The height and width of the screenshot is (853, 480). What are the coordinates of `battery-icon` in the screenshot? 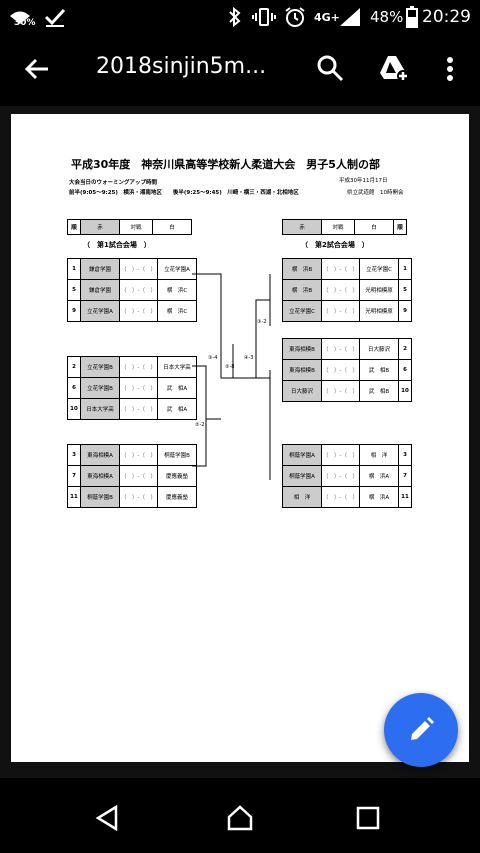 It's located at (412, 17).